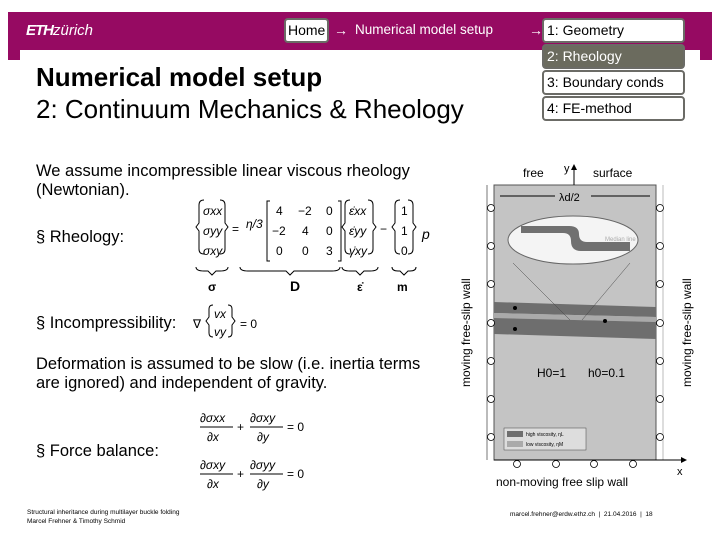 Image resolution: width=720 pixels, height=540 pixels. I want to click on fb1-rhs: = 0, so click(295, 427).